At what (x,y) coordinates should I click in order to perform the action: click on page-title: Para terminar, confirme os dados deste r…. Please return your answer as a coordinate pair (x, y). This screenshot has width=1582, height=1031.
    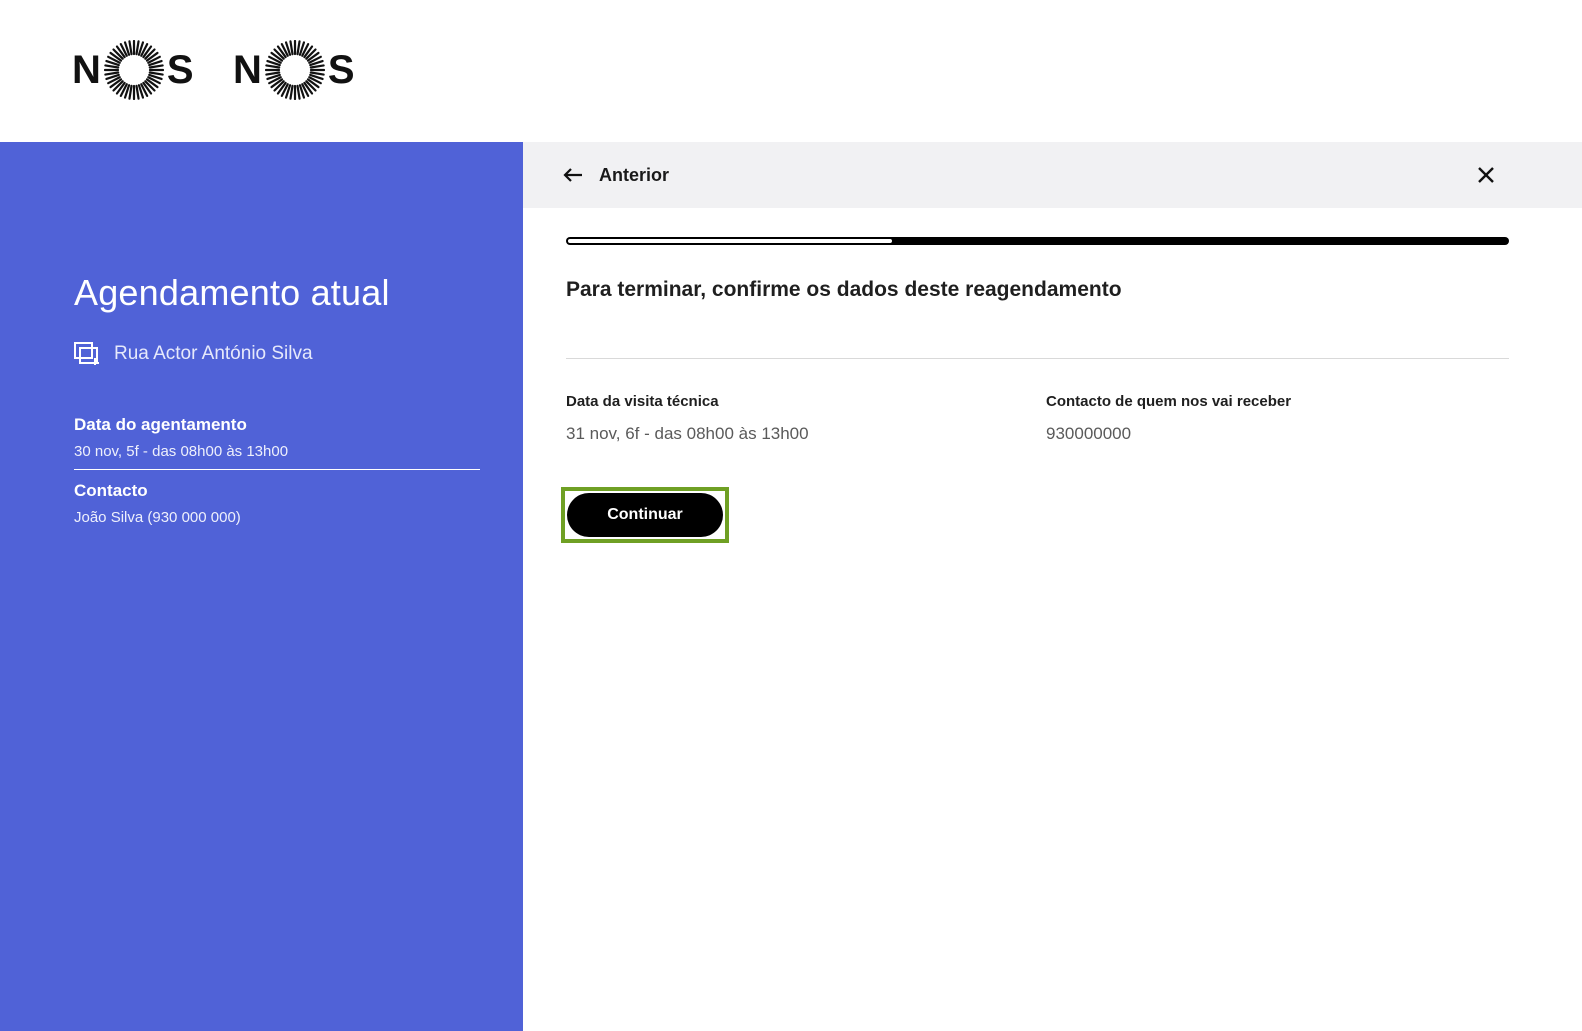
    Looking at the image, I should click on (844, 289).